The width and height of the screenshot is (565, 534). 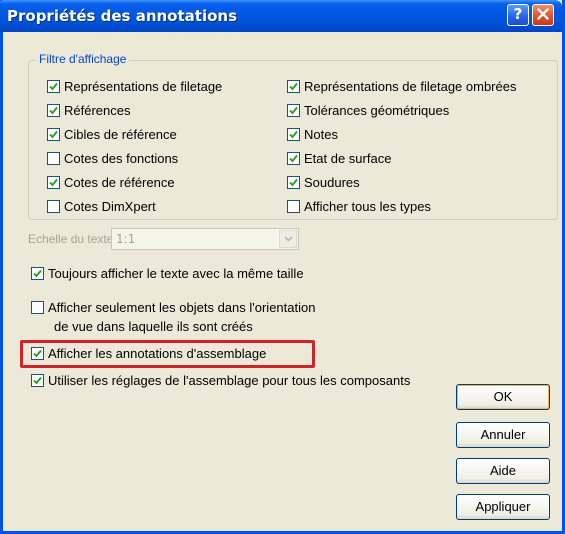 I want to click on checkbox-shaded-thread-representations: Représentations de filetage ombrées, so click(x=401, y=86).